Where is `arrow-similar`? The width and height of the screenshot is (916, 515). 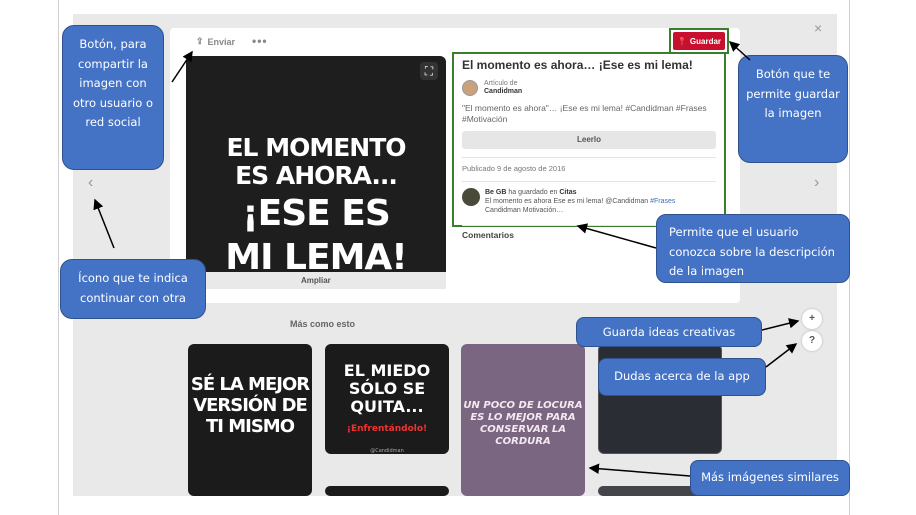
arrow-similar is located at coordinates (639, 470).